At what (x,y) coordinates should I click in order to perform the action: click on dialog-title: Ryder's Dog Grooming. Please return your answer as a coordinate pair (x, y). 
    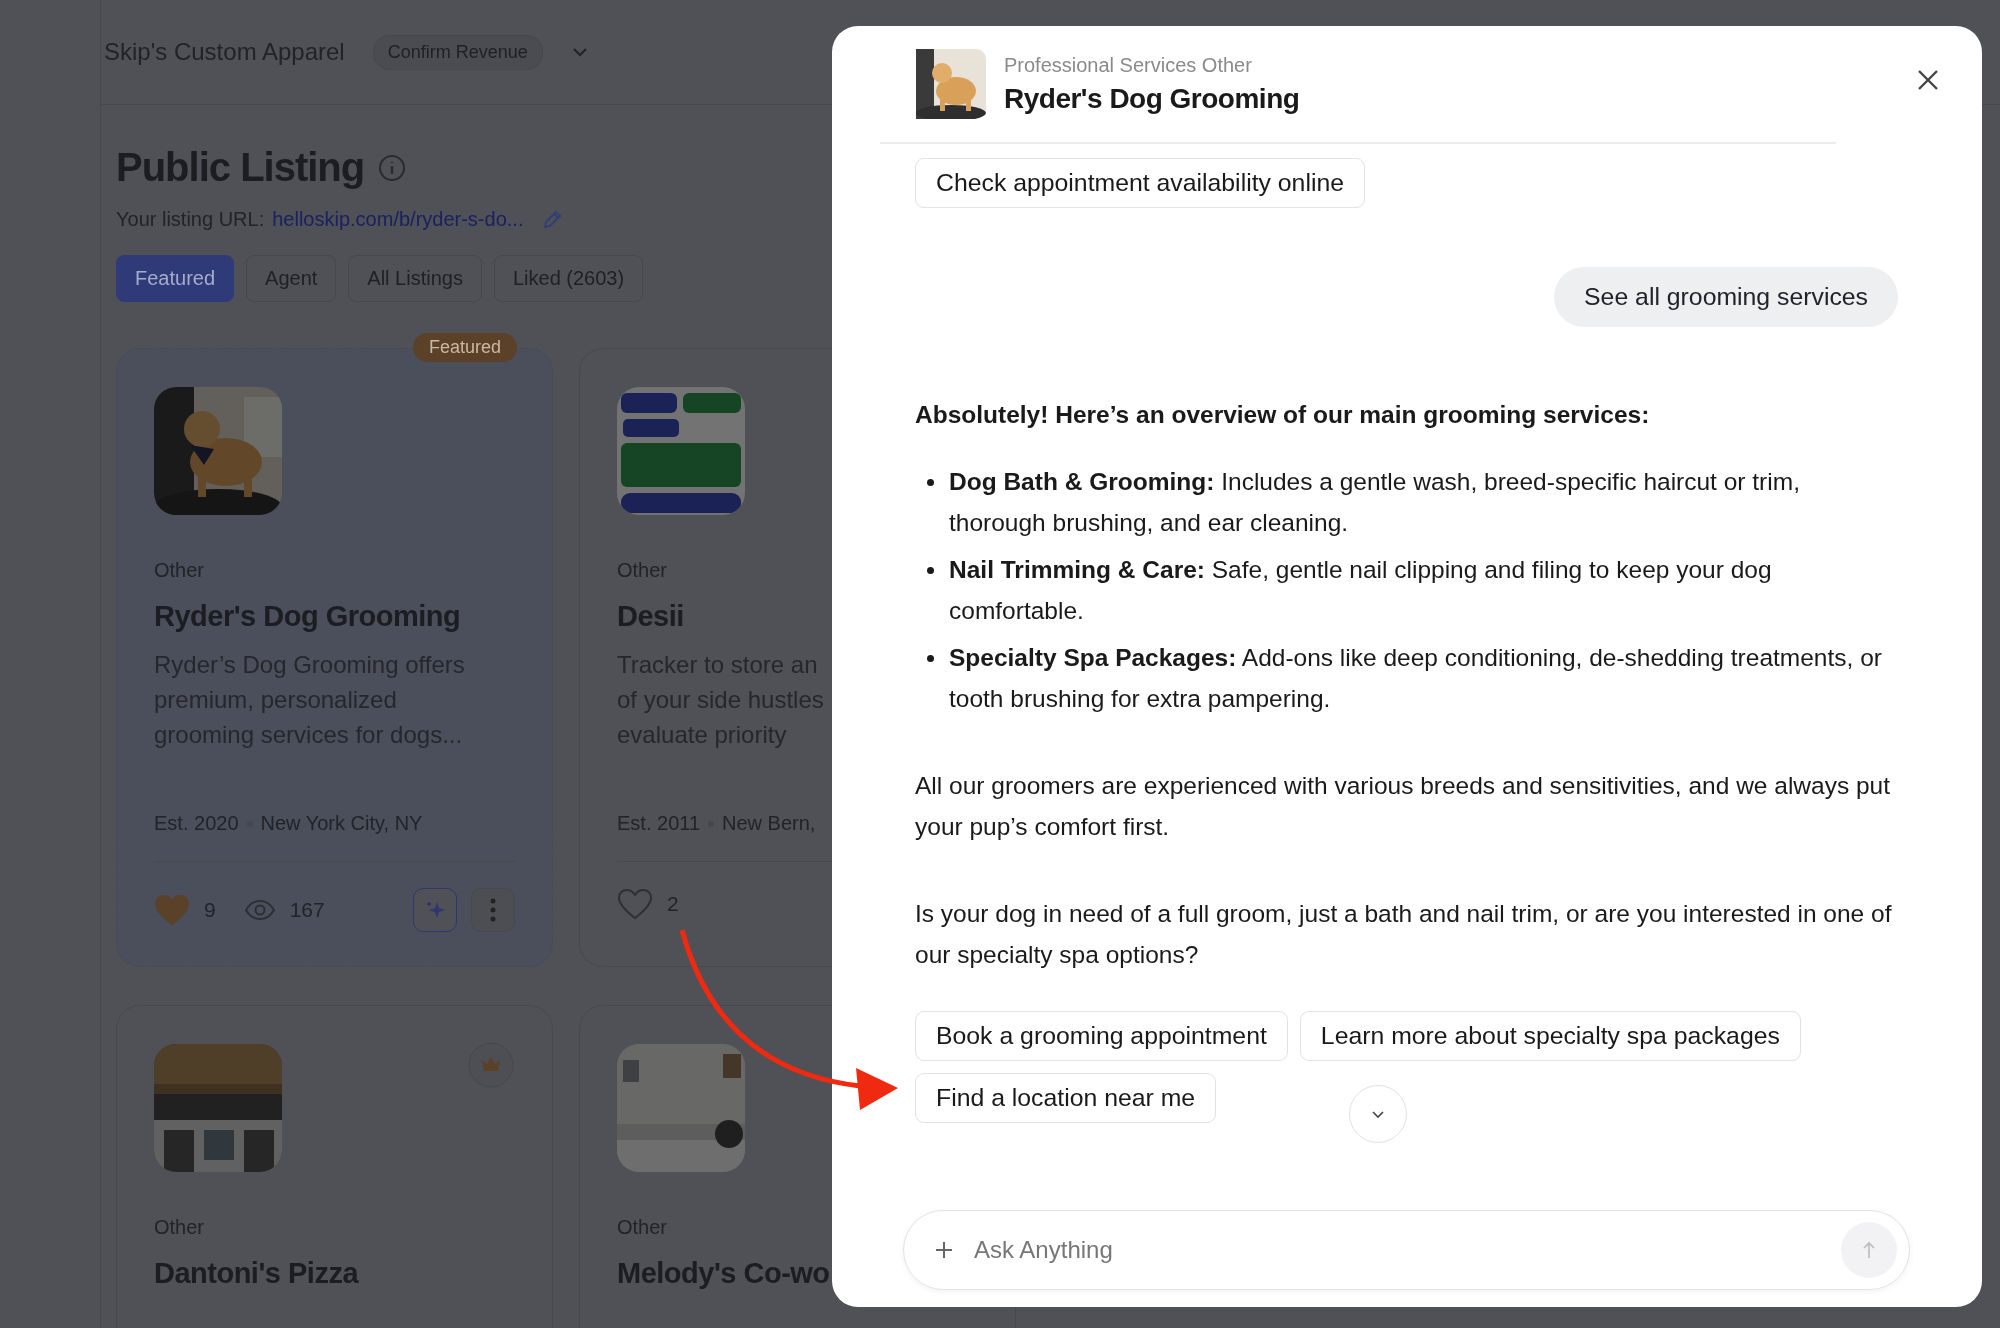
    Looking at the image, I should click on (1152, 98).